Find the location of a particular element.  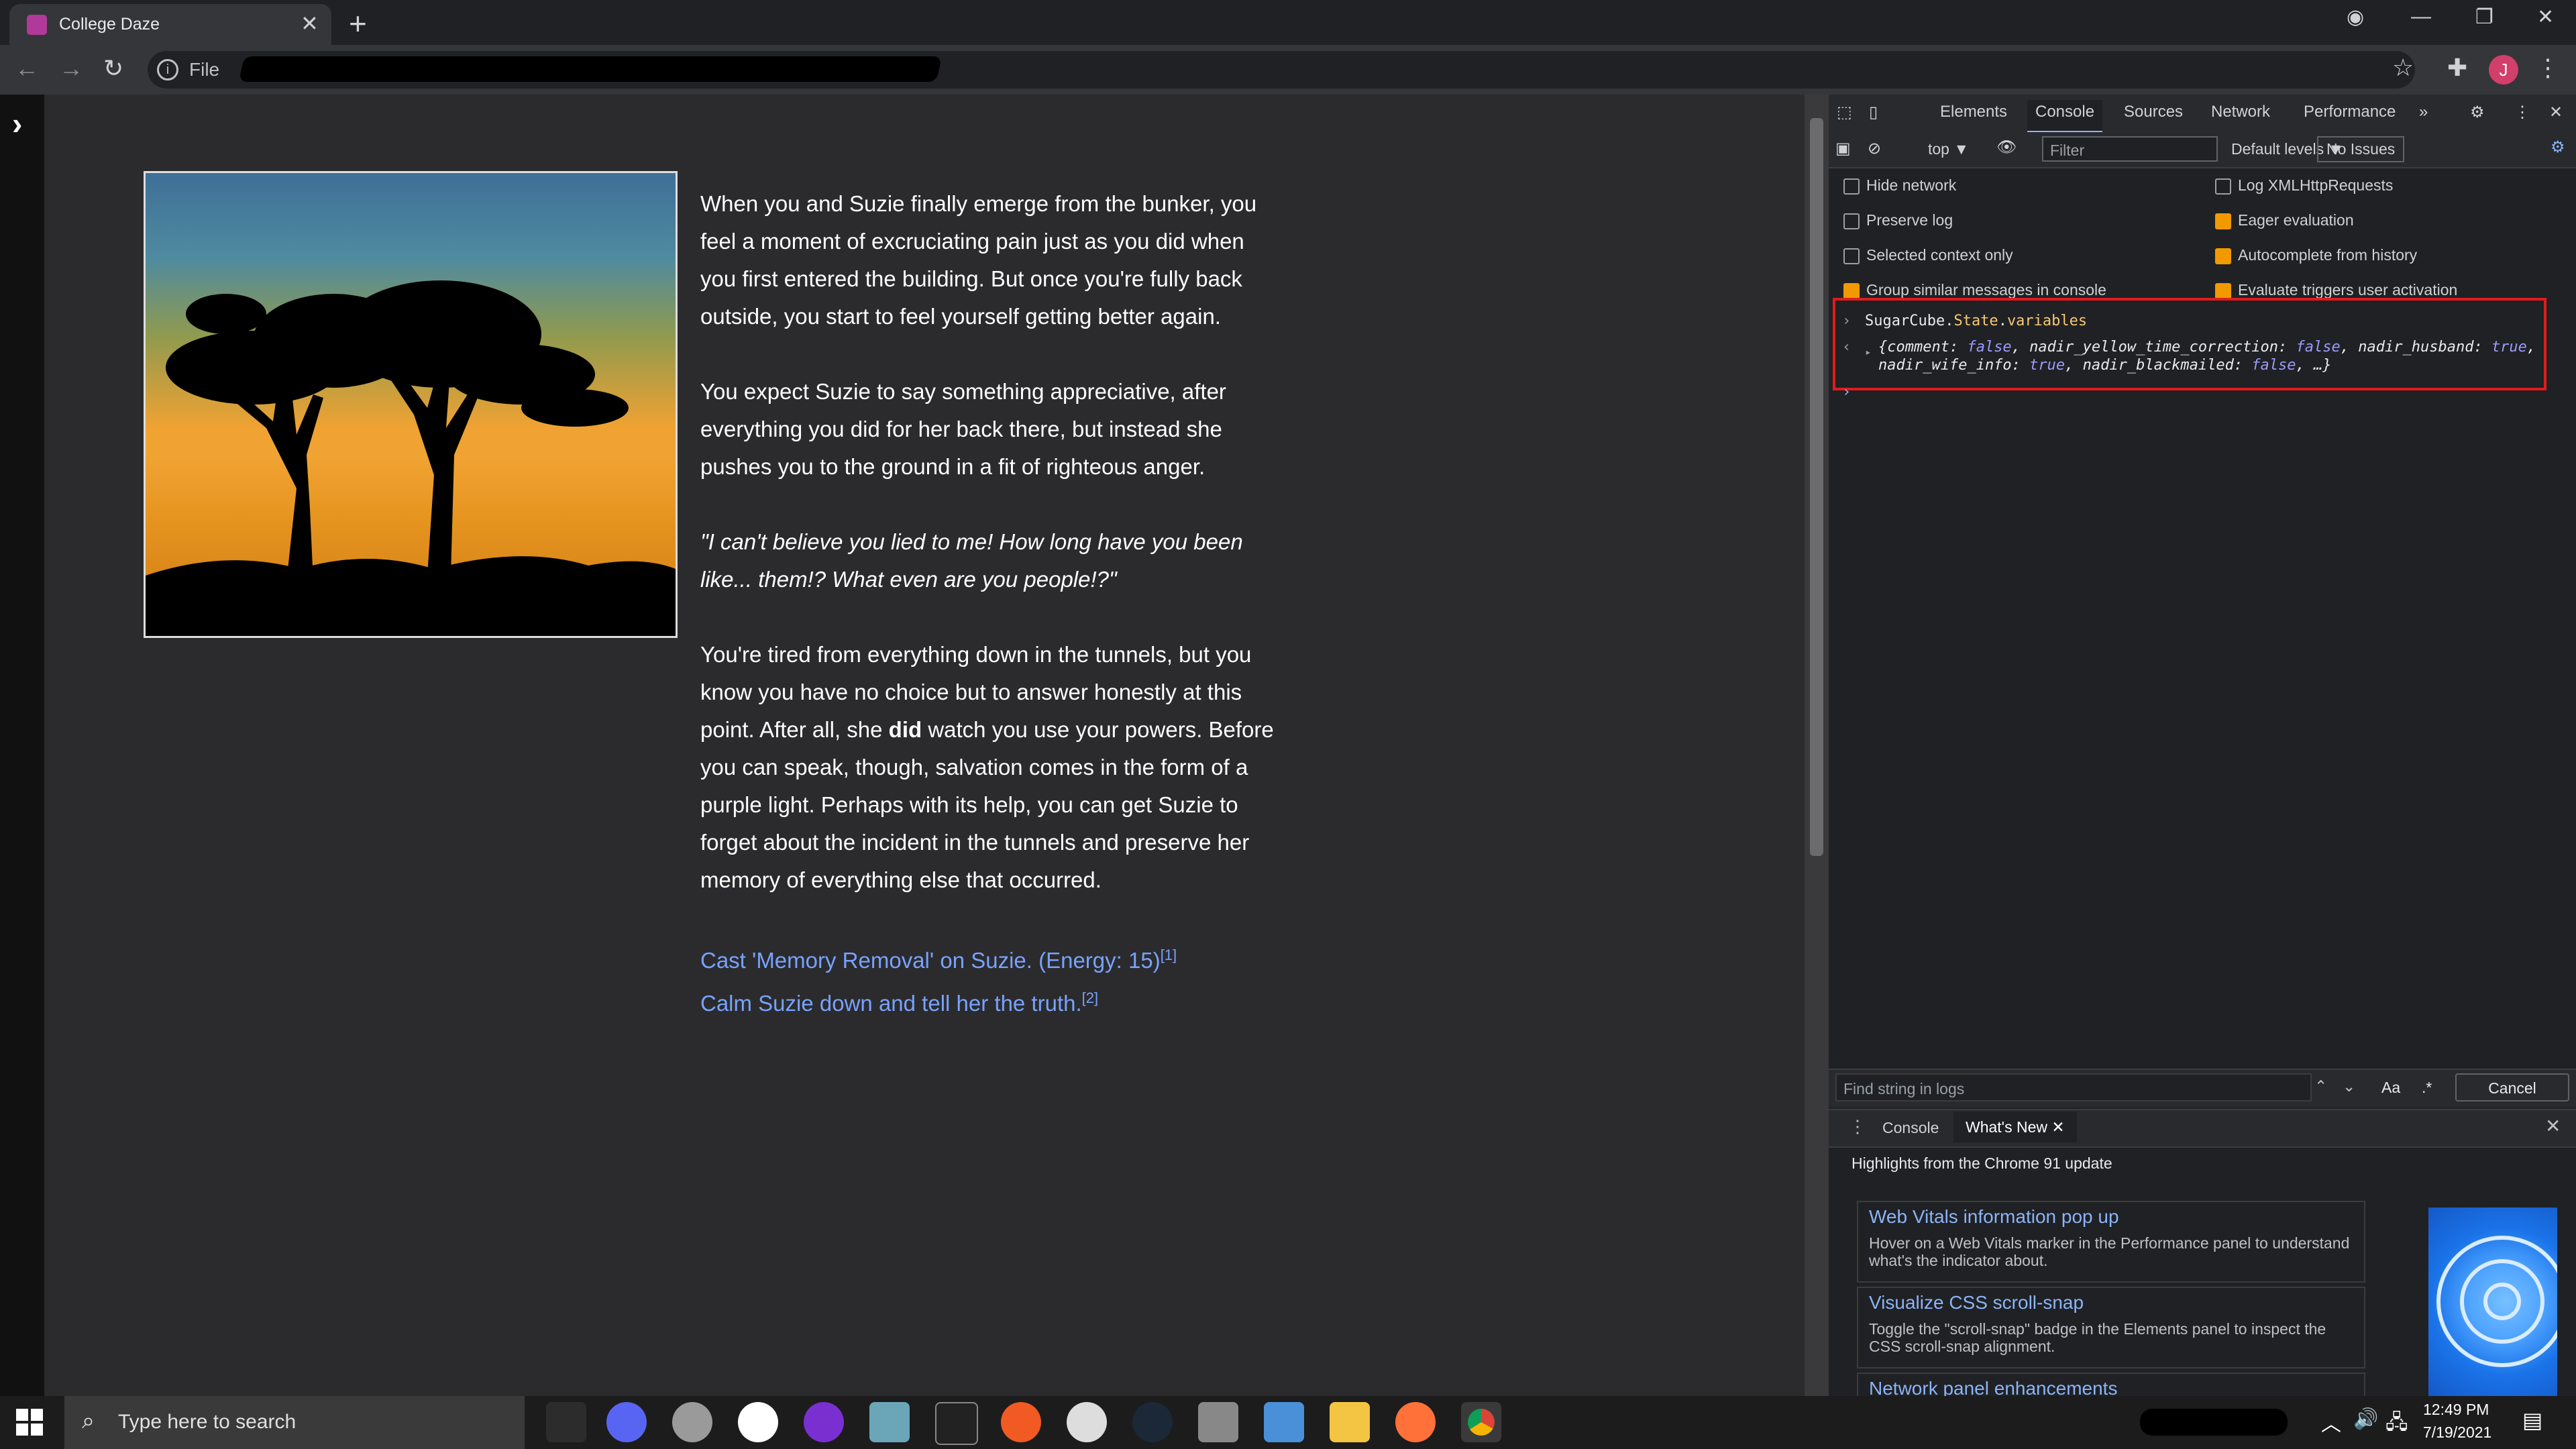

whats-new-heading: Highlights from the Chrome 91 update is located at coordinates (1981, 1163).